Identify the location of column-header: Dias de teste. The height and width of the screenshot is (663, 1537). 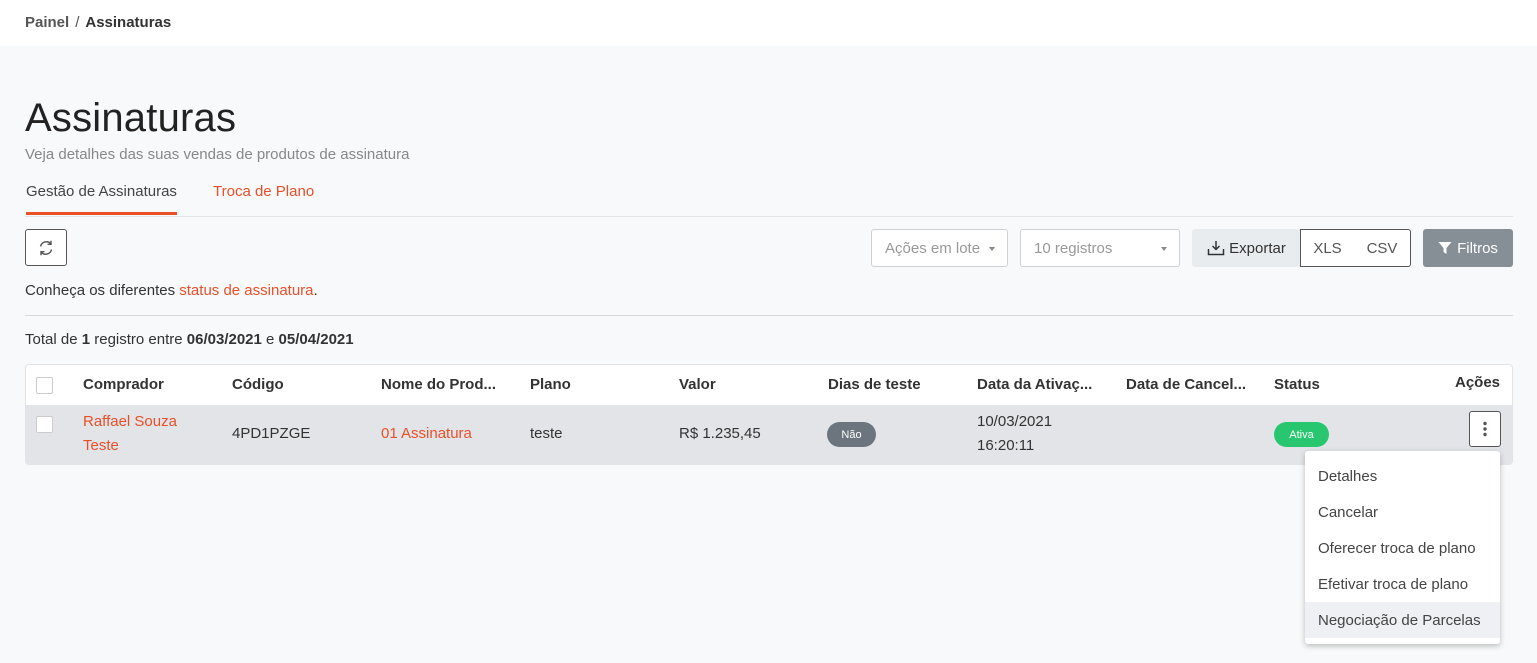
(874, 384).